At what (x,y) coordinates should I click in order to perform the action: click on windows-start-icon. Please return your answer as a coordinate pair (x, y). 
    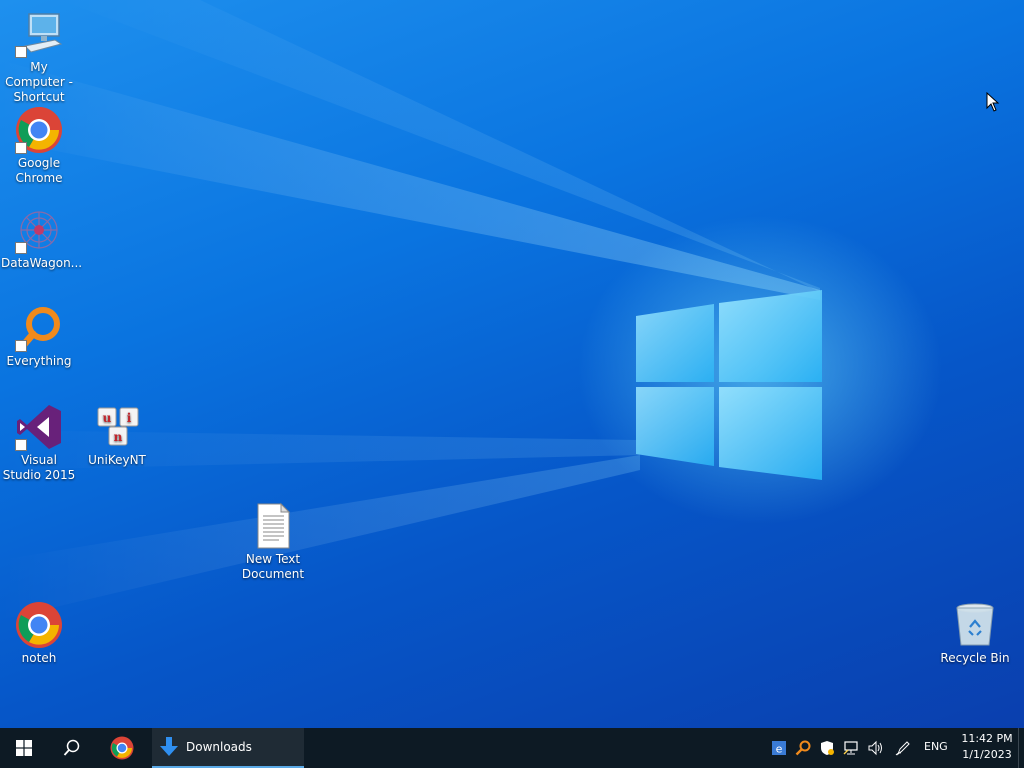
    Looking at the image, I should click on (24, 748).